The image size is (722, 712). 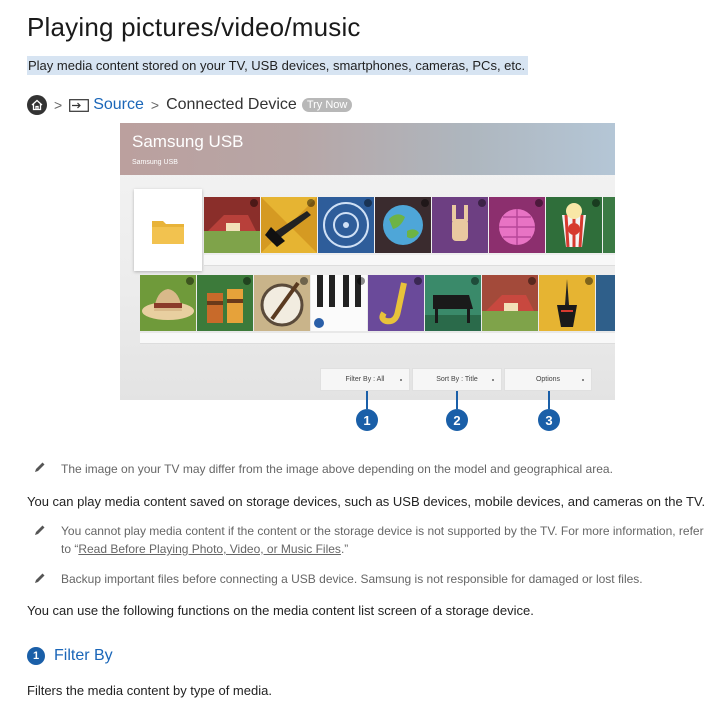 What do you see at coordinates (36, 656) in the screenshot?
I see `section-number-badge: 1` at bounding box center [36, 656].